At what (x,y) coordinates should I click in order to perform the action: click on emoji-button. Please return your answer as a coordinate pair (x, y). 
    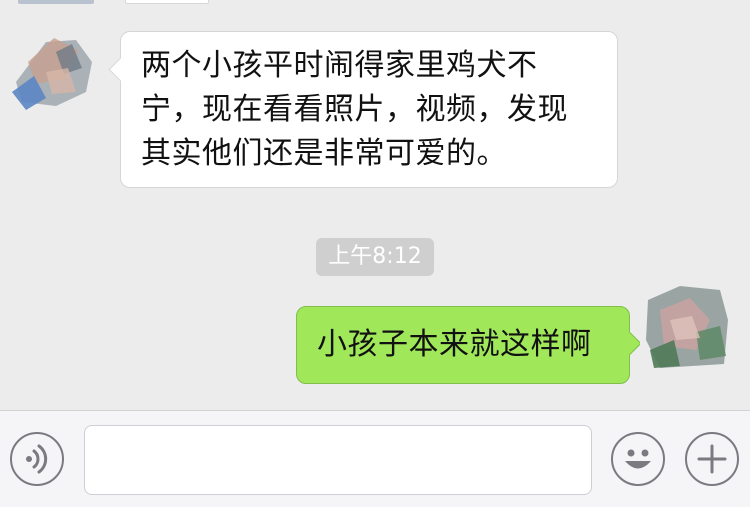
    Looking at the image, I should click on (638, 459).